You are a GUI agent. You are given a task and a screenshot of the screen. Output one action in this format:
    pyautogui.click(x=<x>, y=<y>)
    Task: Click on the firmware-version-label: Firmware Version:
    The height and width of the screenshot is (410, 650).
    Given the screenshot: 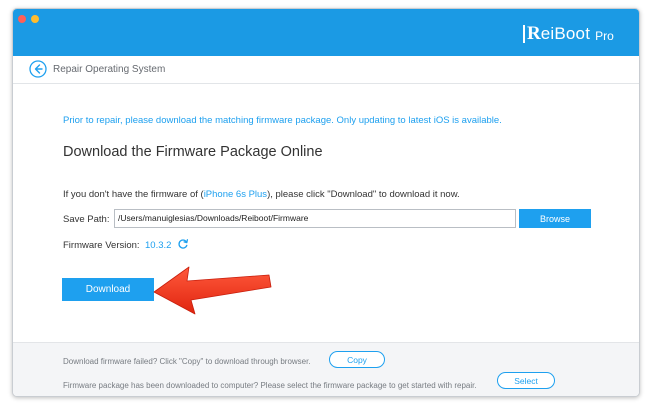 What is the action you would take?
    pyautogui.click(x=101, y=245)
    